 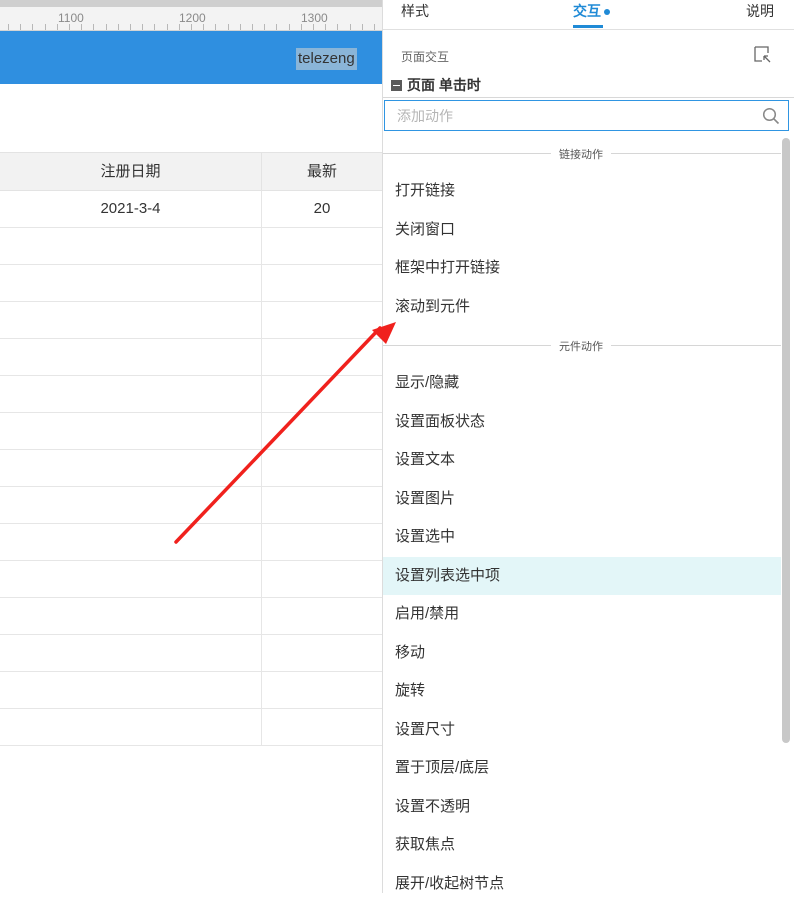 What do you see at coordinates (582, 230) in the screenshot?
I see `action-item: 关闭窗口` at bounding box center [582, 230].